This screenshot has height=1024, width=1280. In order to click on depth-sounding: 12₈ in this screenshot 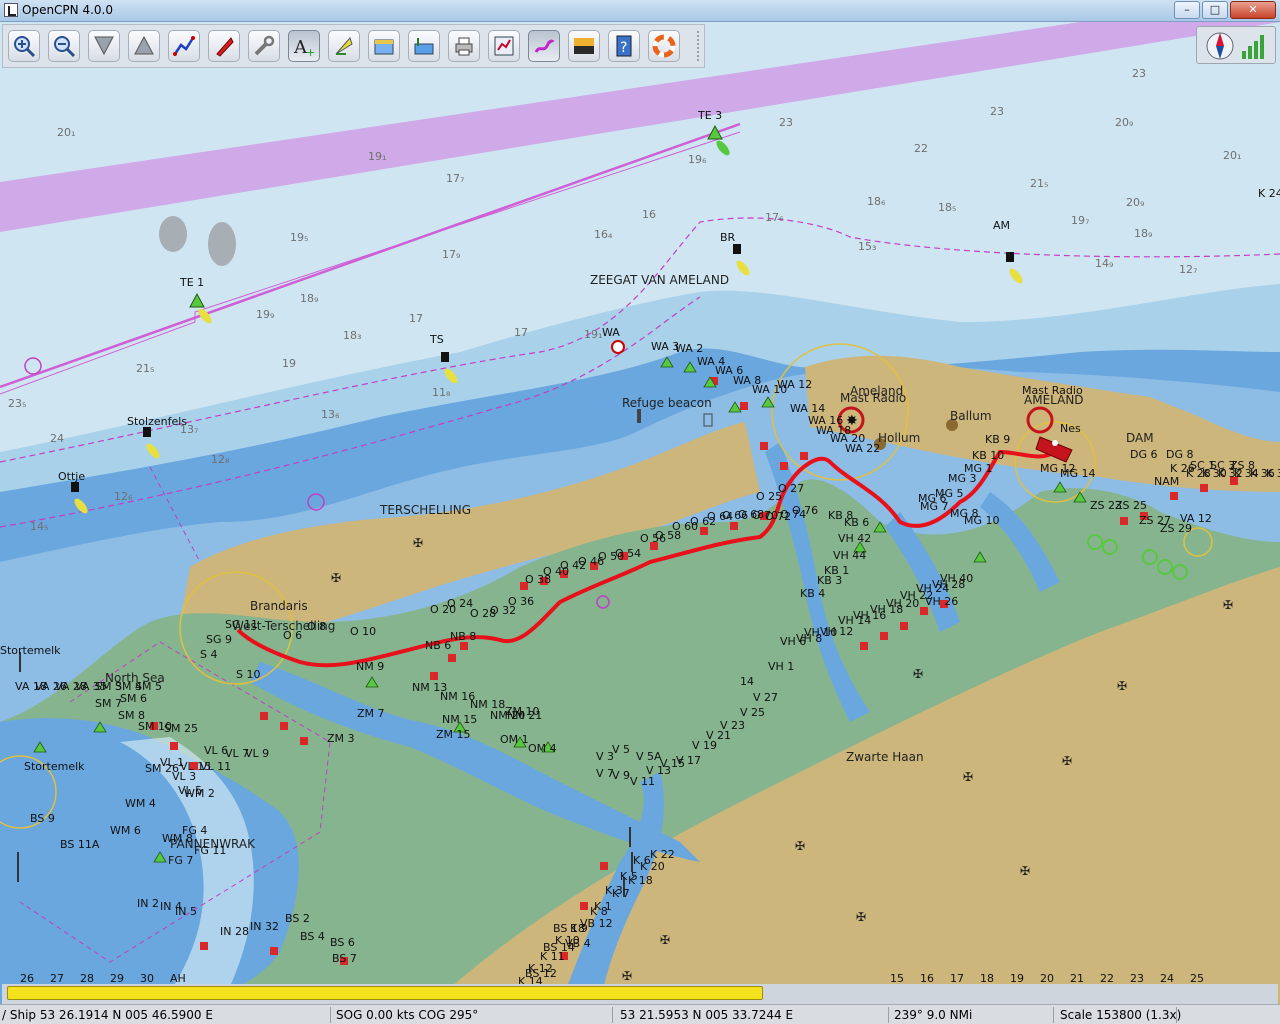, I will do `click(220, 459)`.